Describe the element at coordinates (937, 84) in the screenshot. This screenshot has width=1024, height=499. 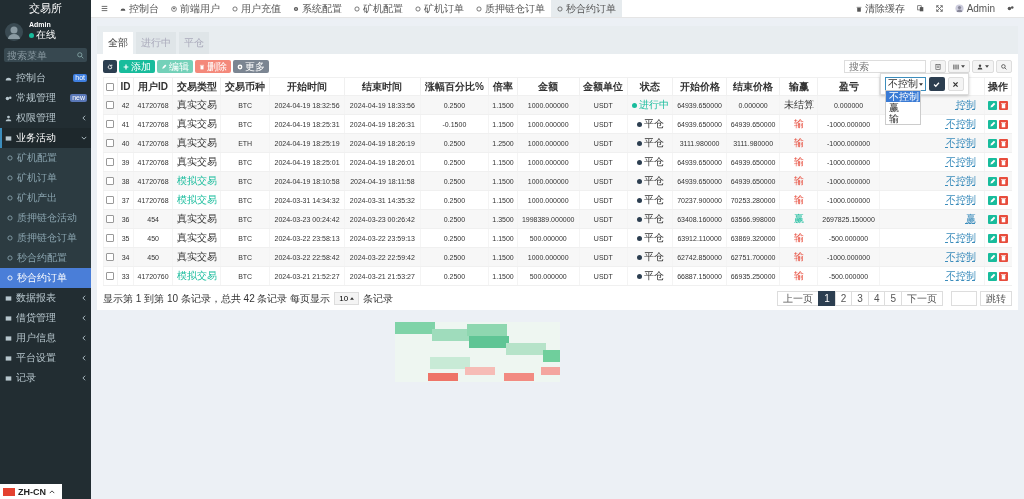
I see `confirm-button` at that location.